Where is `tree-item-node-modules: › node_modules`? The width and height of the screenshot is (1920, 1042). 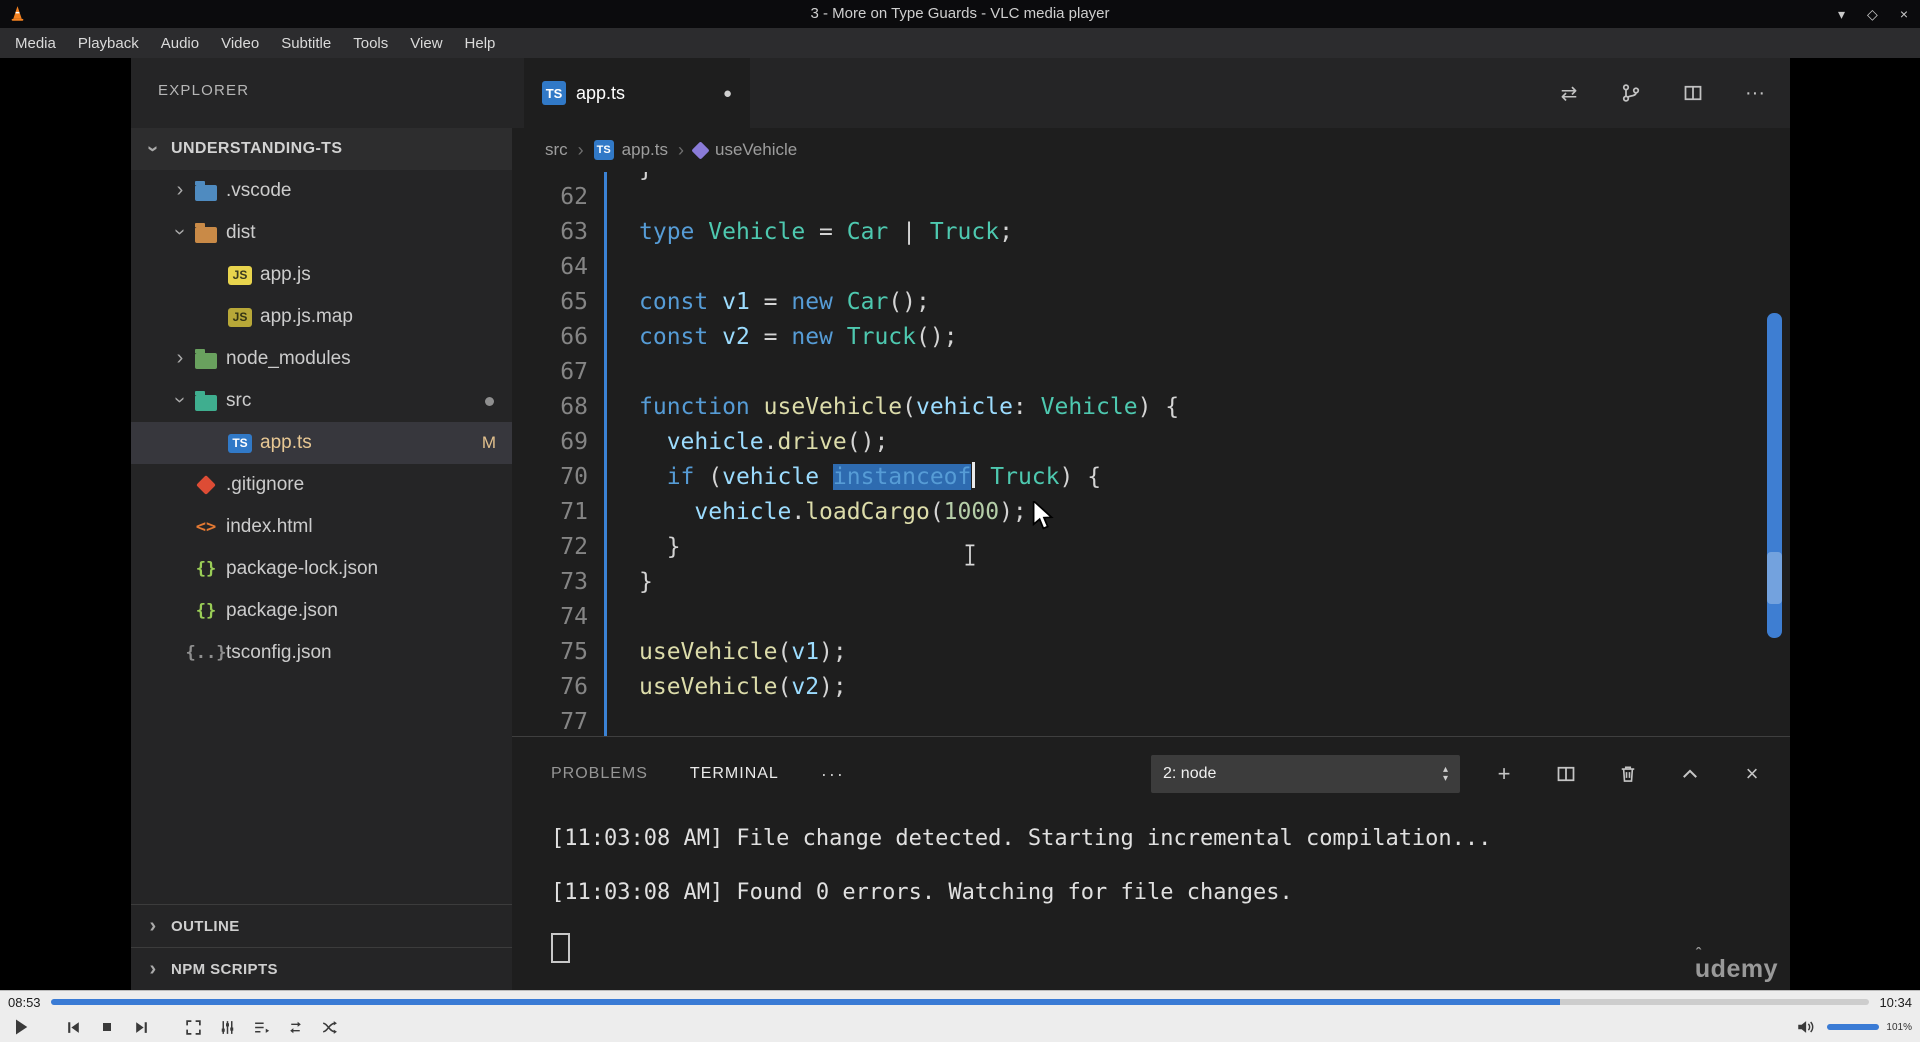 tree-item-node-modules: › node_modules is located at coordinates (321, 359).